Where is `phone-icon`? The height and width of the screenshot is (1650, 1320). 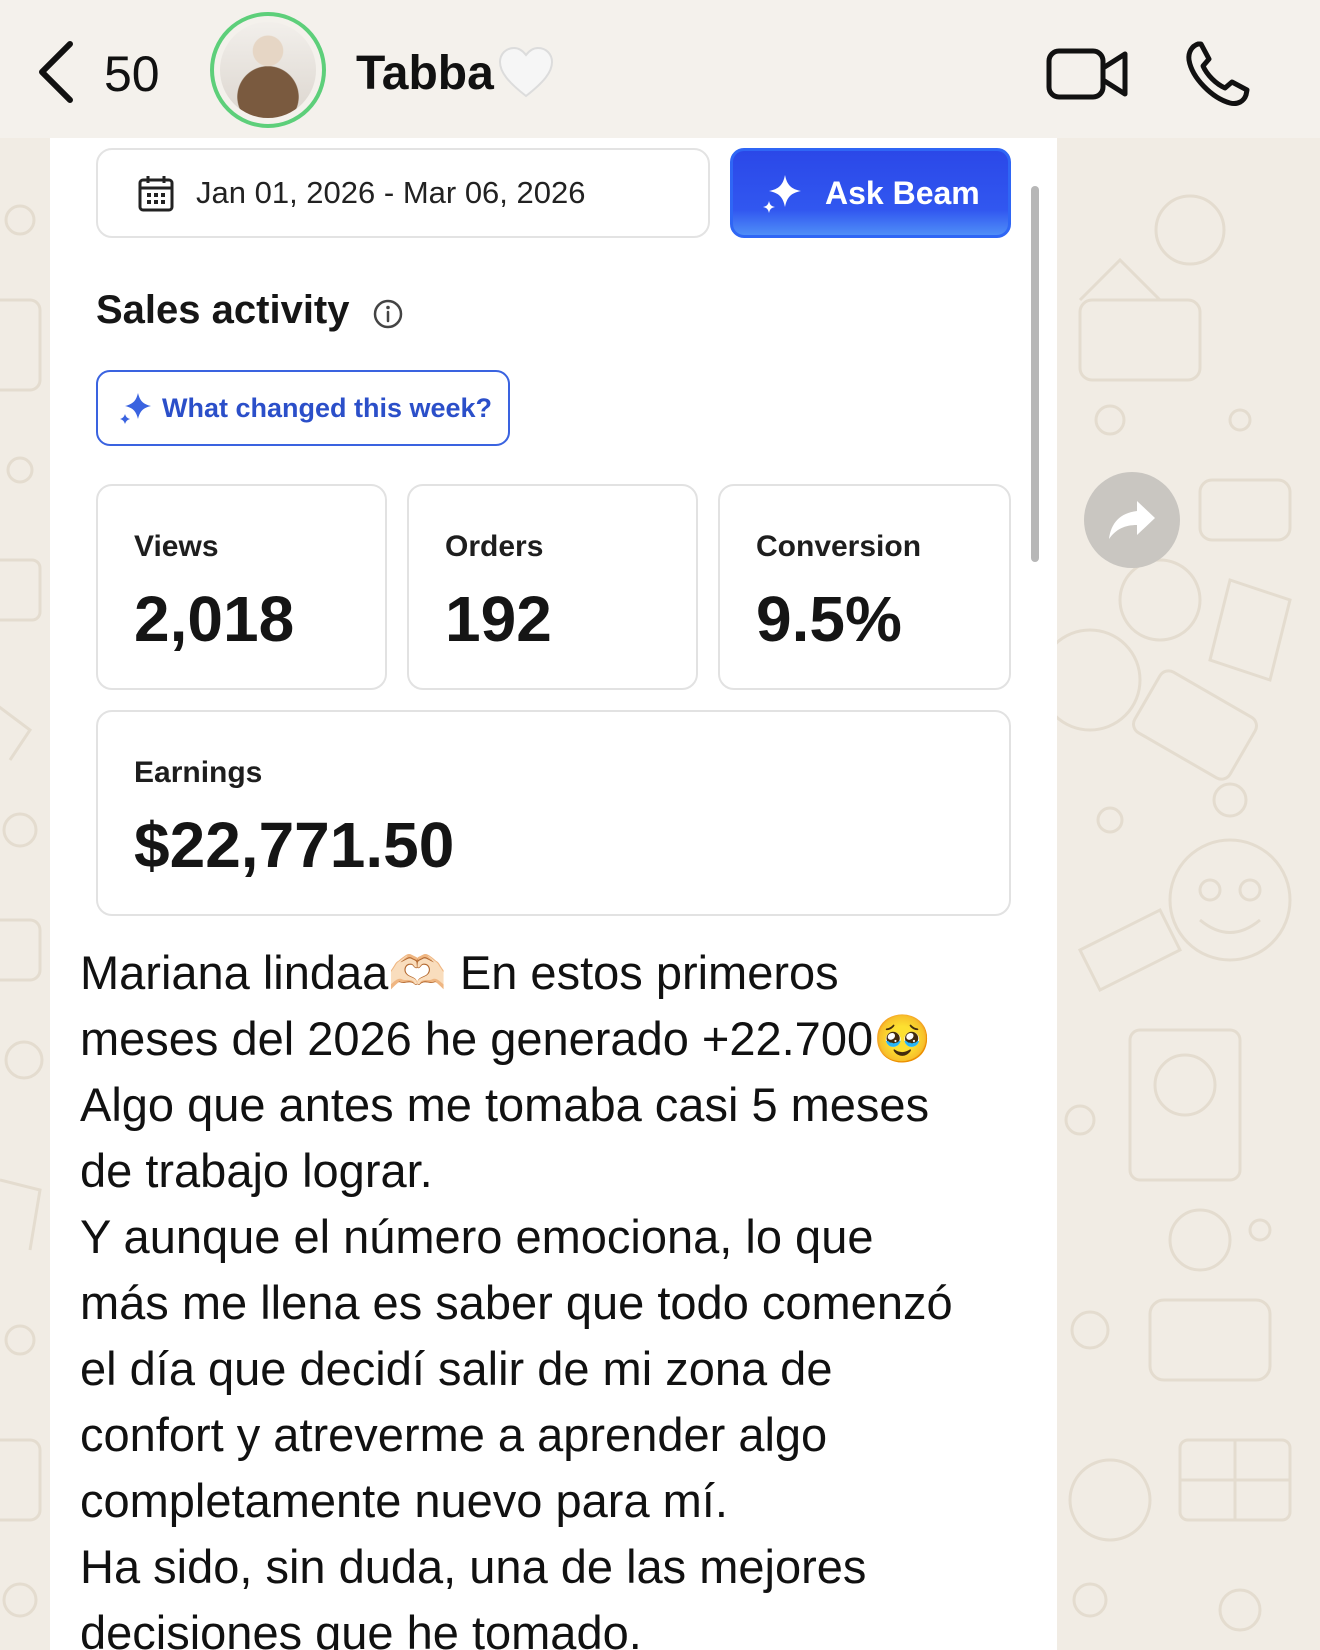
phone-icon is located at coordinates (1217, 74).